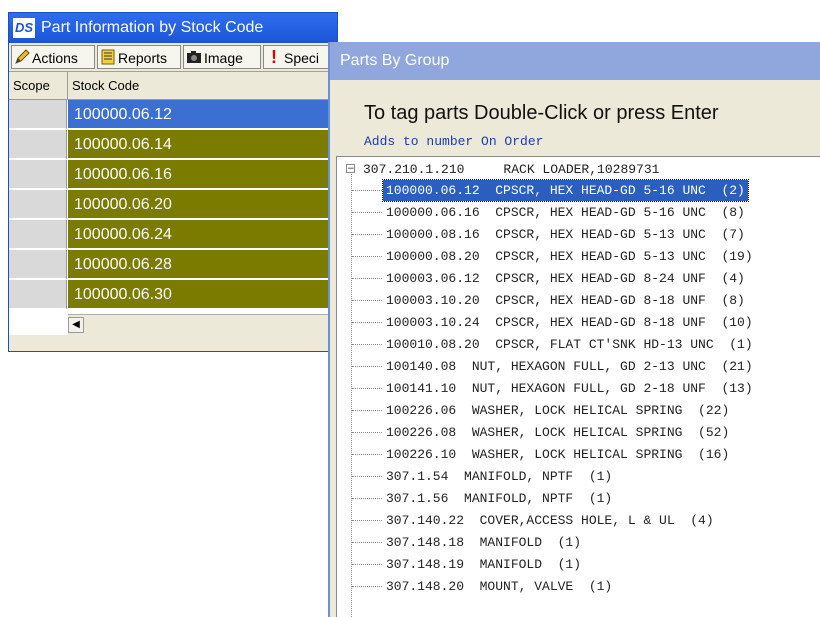 The image size is (820, 617). Describe the element at coordinates (350, 169) in the screenshot. I see `collapse-icon: −` at that location.